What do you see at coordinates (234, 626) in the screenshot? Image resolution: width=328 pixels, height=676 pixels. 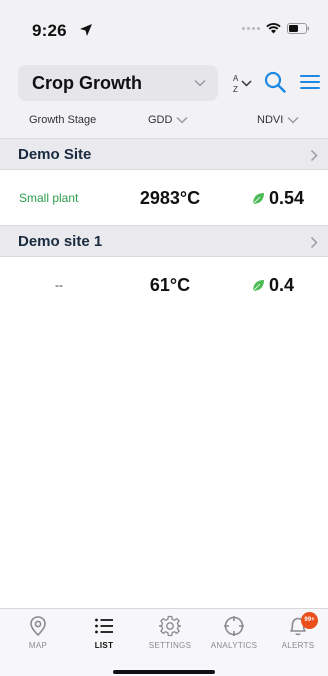 I see `crosshair-icon` at bounding box center [234, 626].